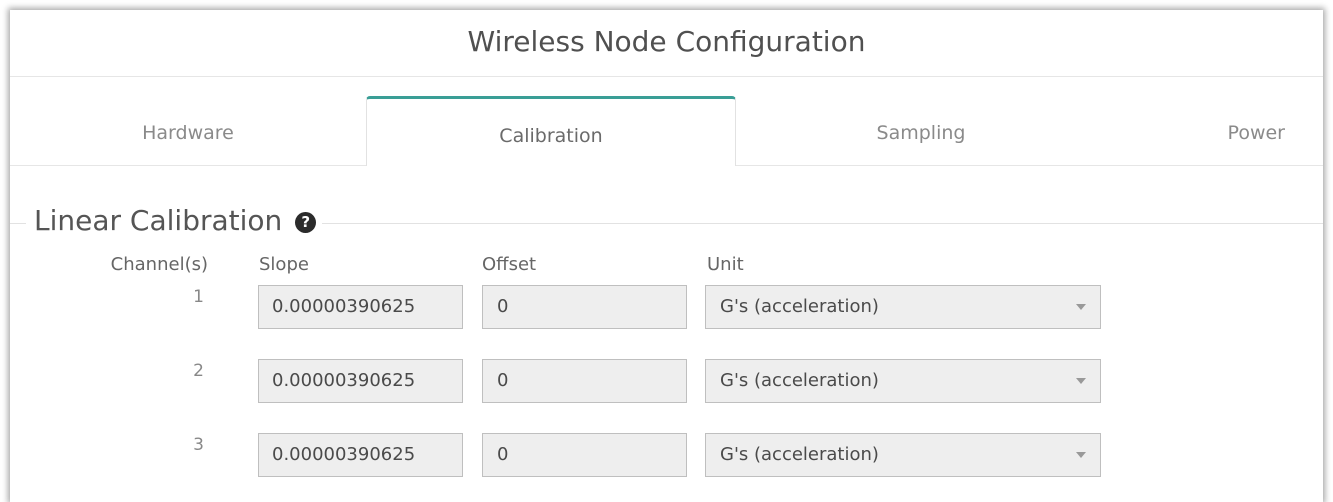  What do you see at coordinates (921, 121) in the screenshot?
I see `tab-sampling: Sampling` at bounding box center [921, 121].